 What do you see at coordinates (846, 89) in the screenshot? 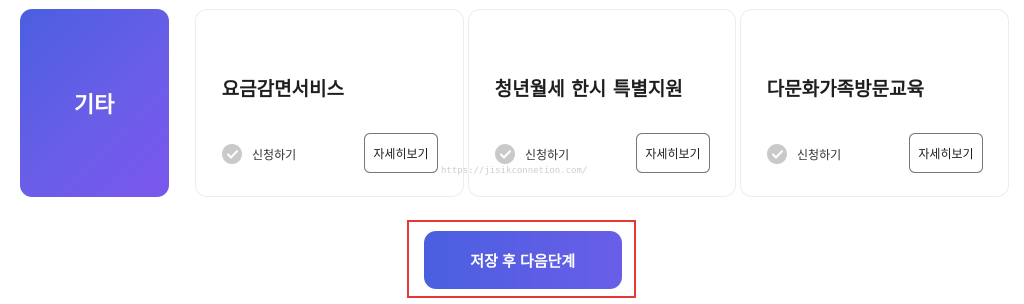
I see `service-title: 다문화가족방문교육` at bounding box center [846, 89].